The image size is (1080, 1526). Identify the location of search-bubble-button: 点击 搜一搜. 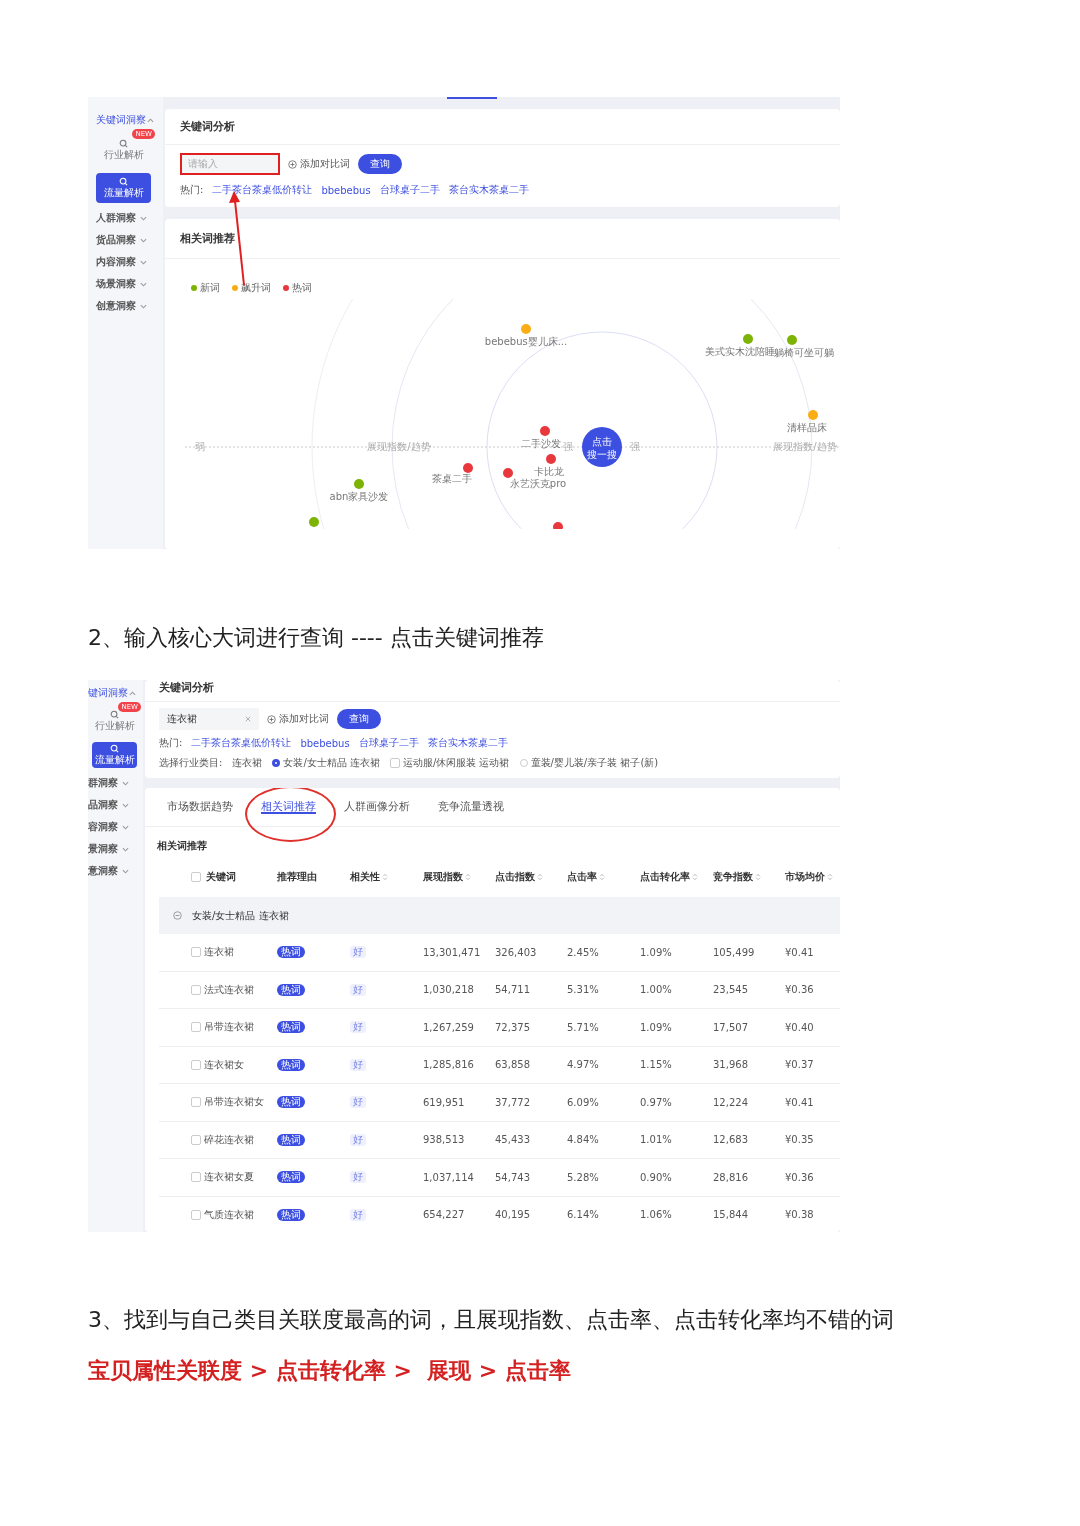
(602, 447).